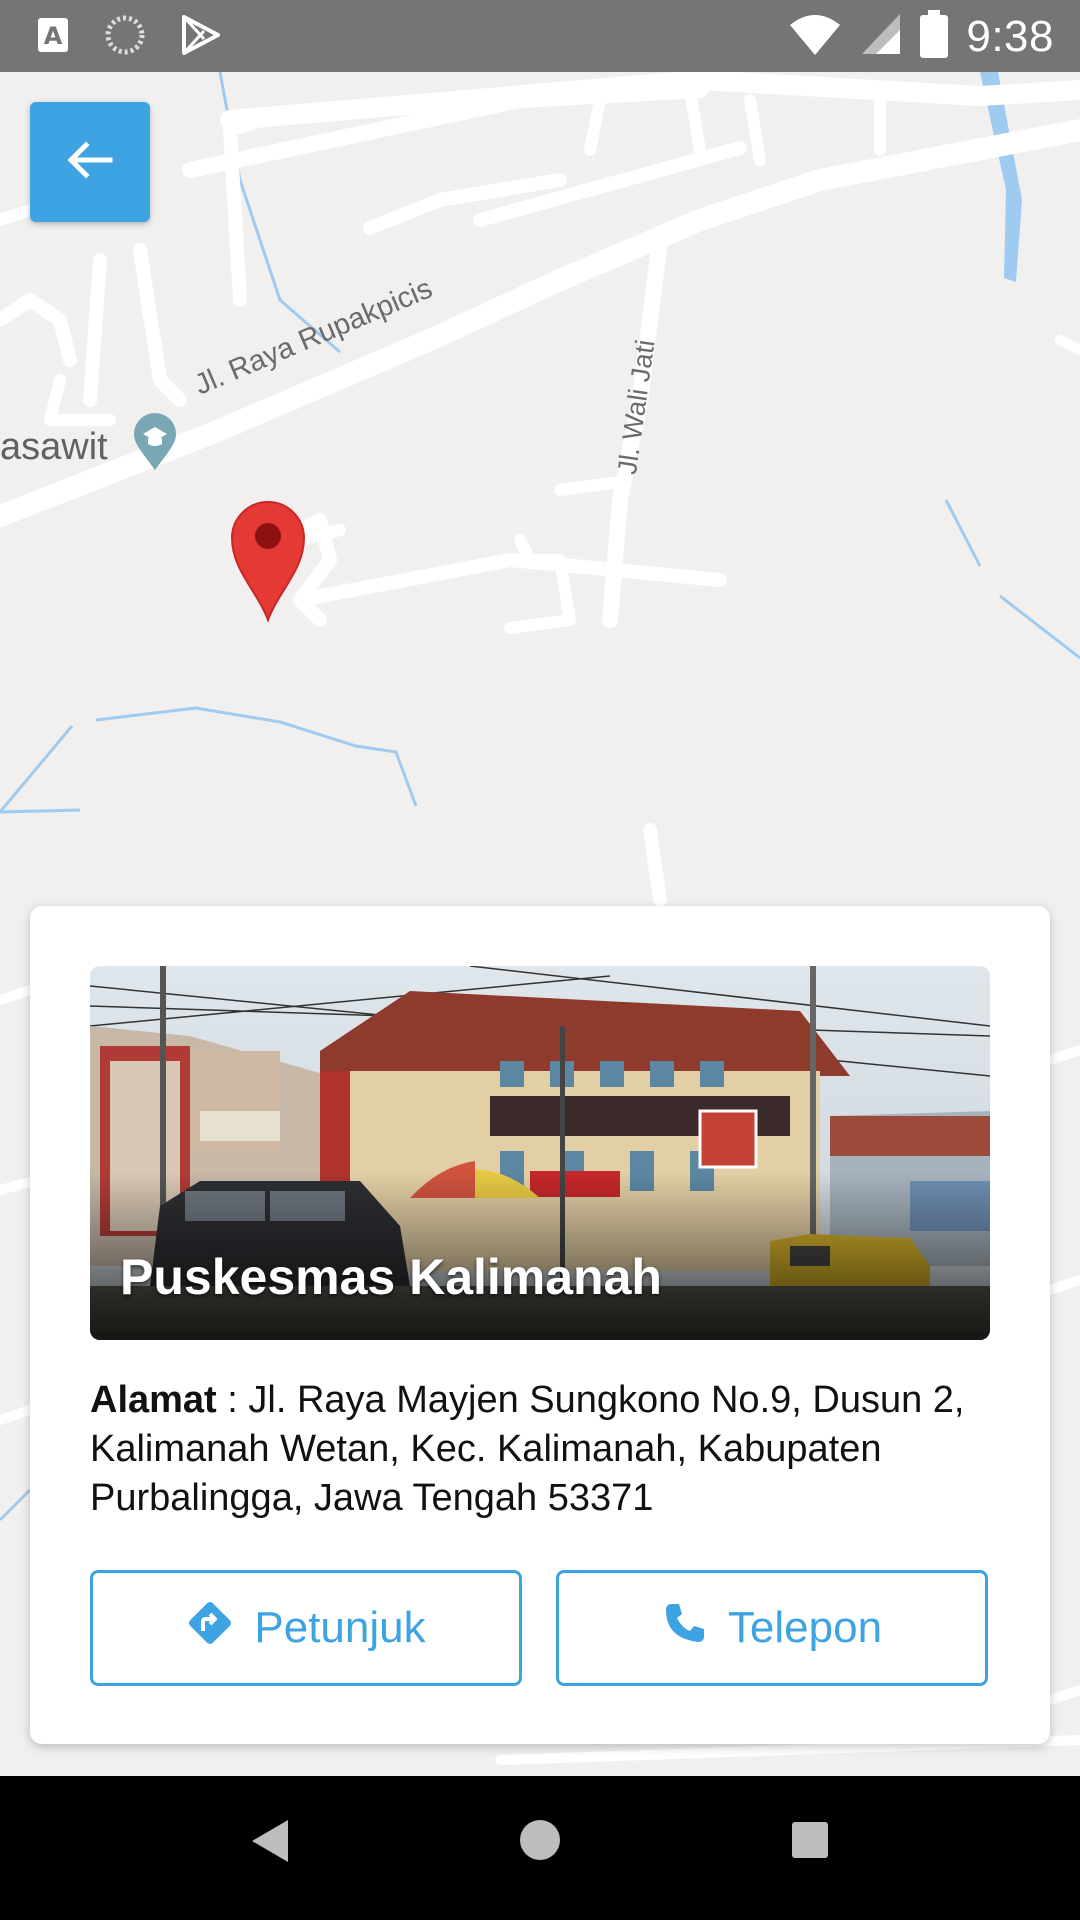 The width and height of the screenshot is (1080, 1920). I want to click on call-label: Telepon, so click(805, 1627).